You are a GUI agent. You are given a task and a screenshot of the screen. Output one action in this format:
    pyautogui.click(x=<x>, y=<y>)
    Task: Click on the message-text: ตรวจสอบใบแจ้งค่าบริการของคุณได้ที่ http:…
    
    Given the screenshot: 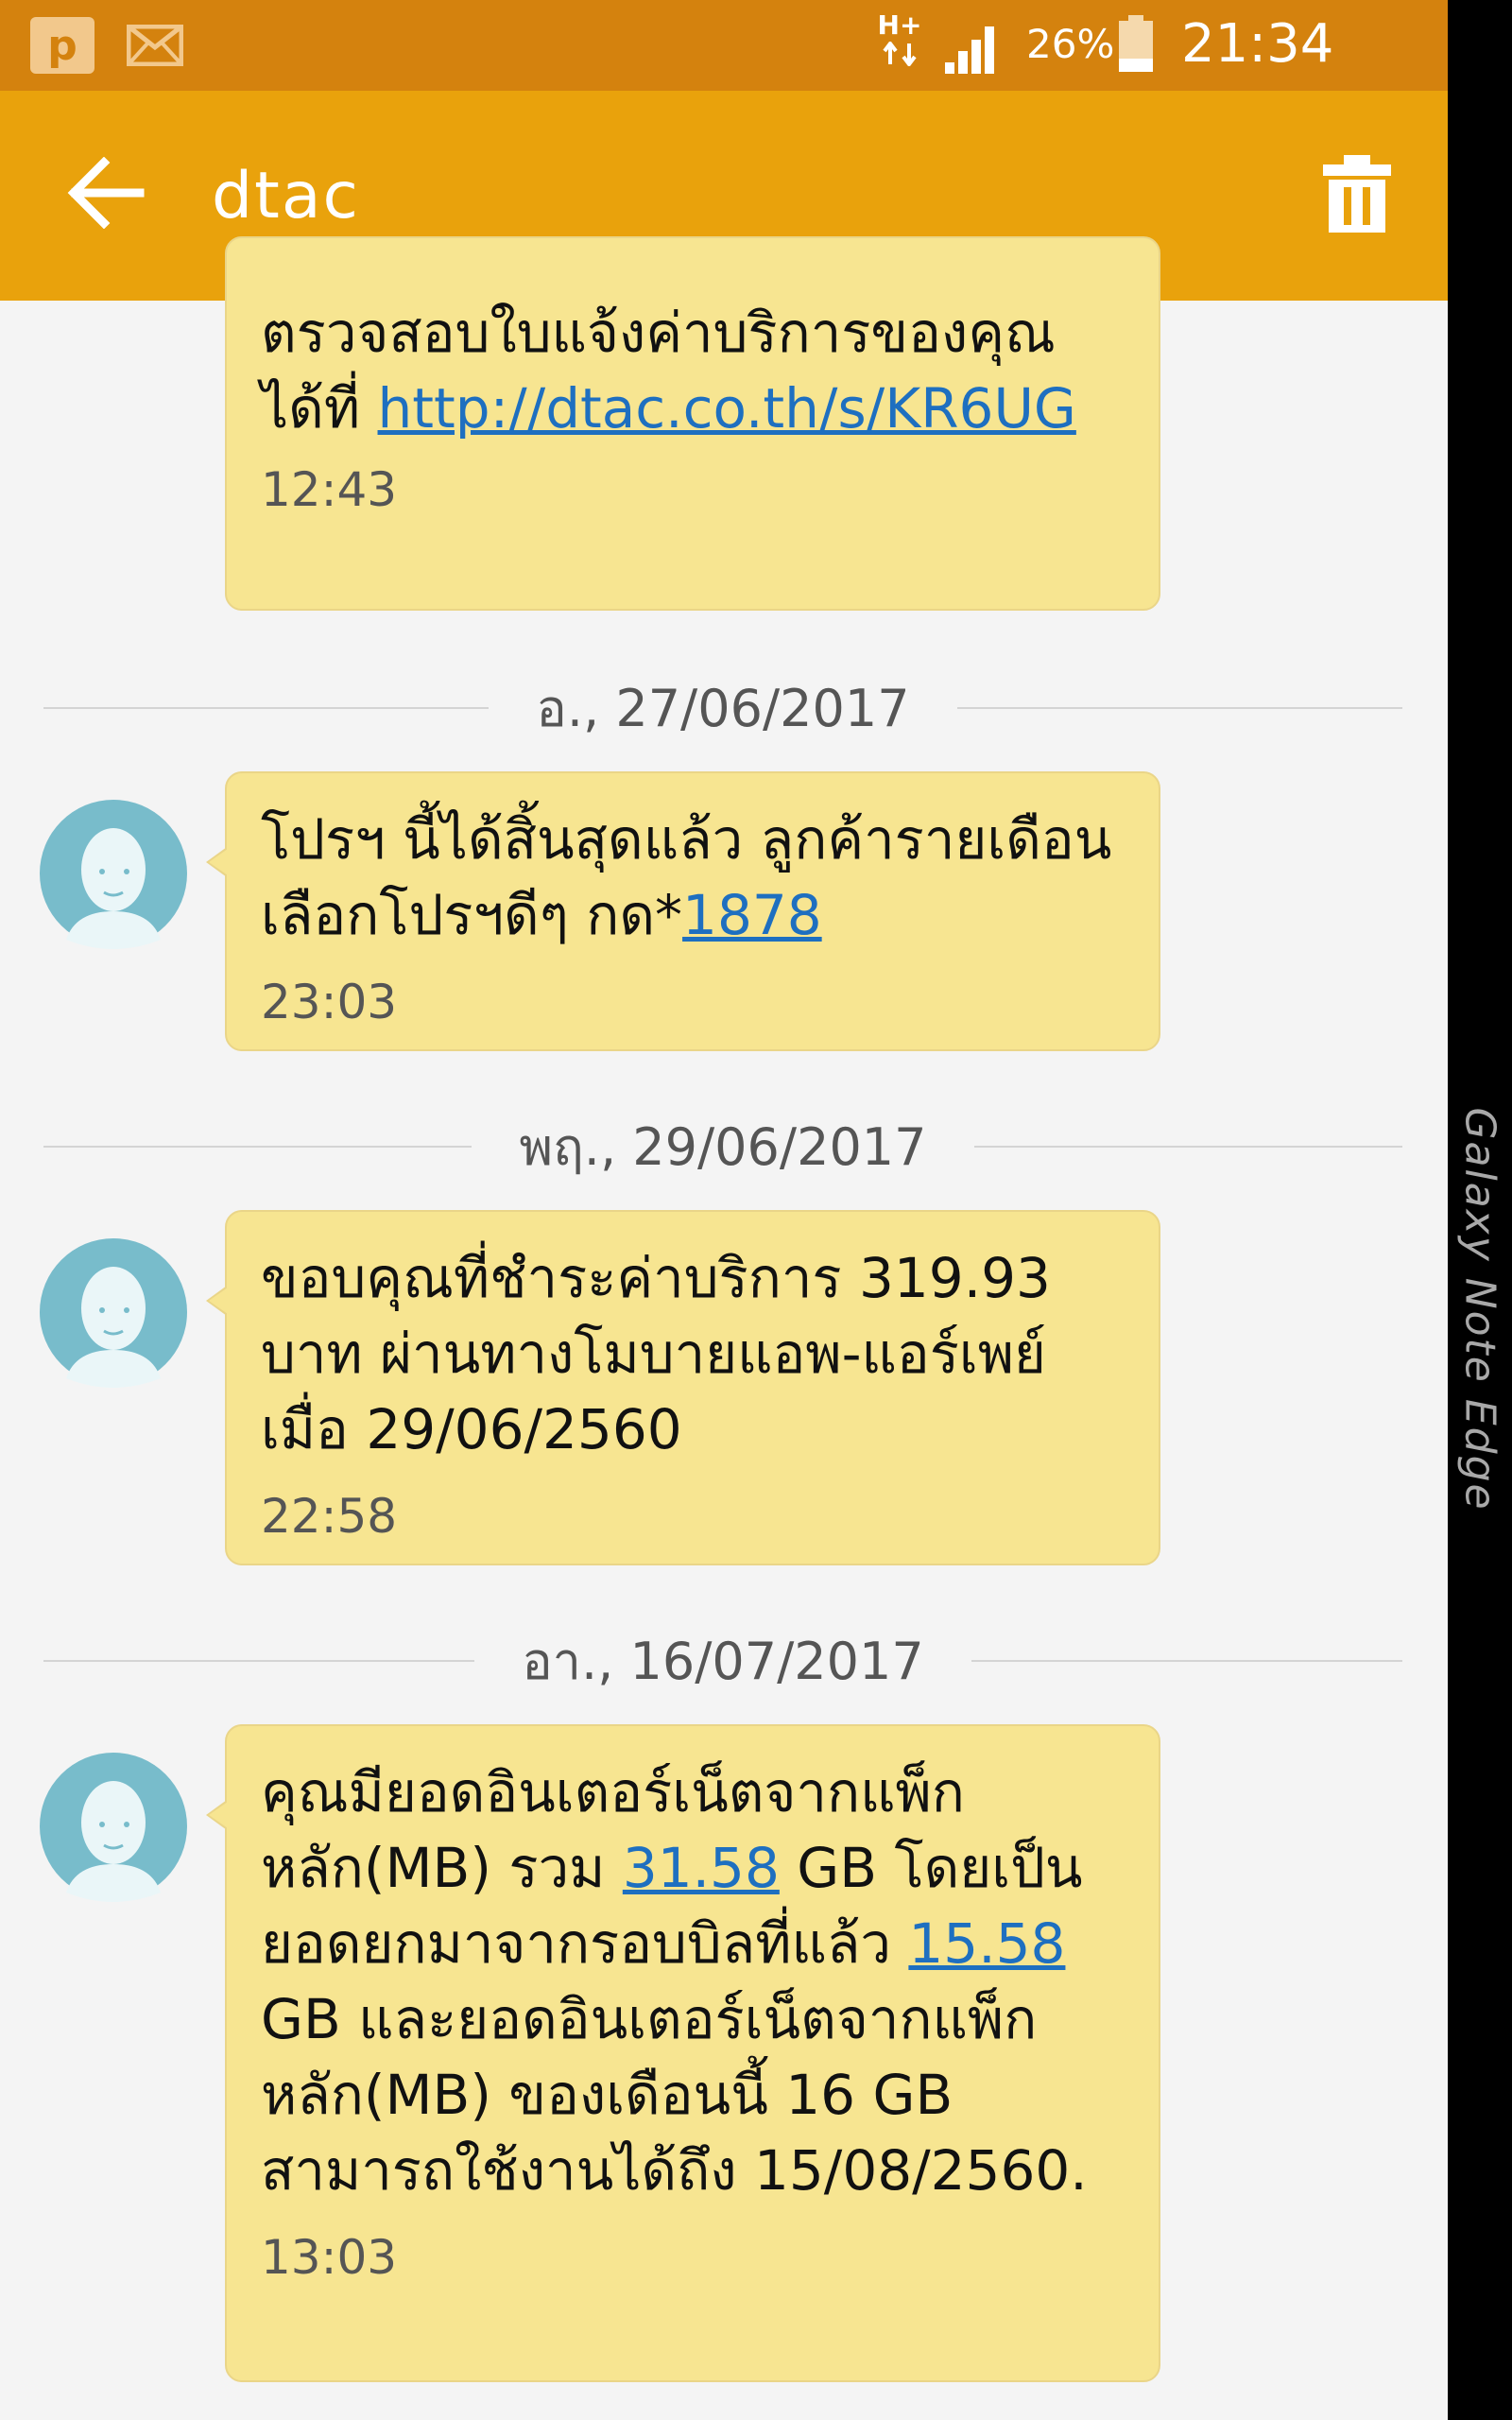 What is the action you would take?
    pyautogui.click(x=693, y=370)
    